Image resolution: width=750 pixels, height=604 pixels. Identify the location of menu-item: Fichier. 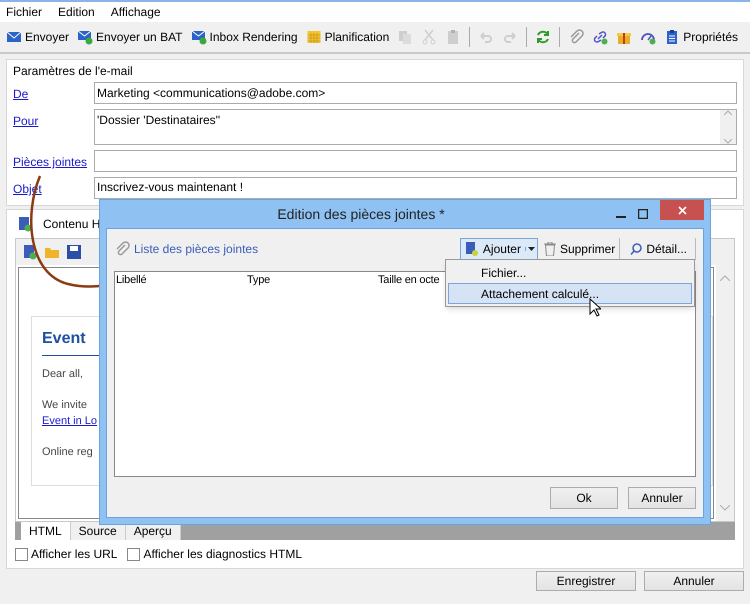
(24, 12).